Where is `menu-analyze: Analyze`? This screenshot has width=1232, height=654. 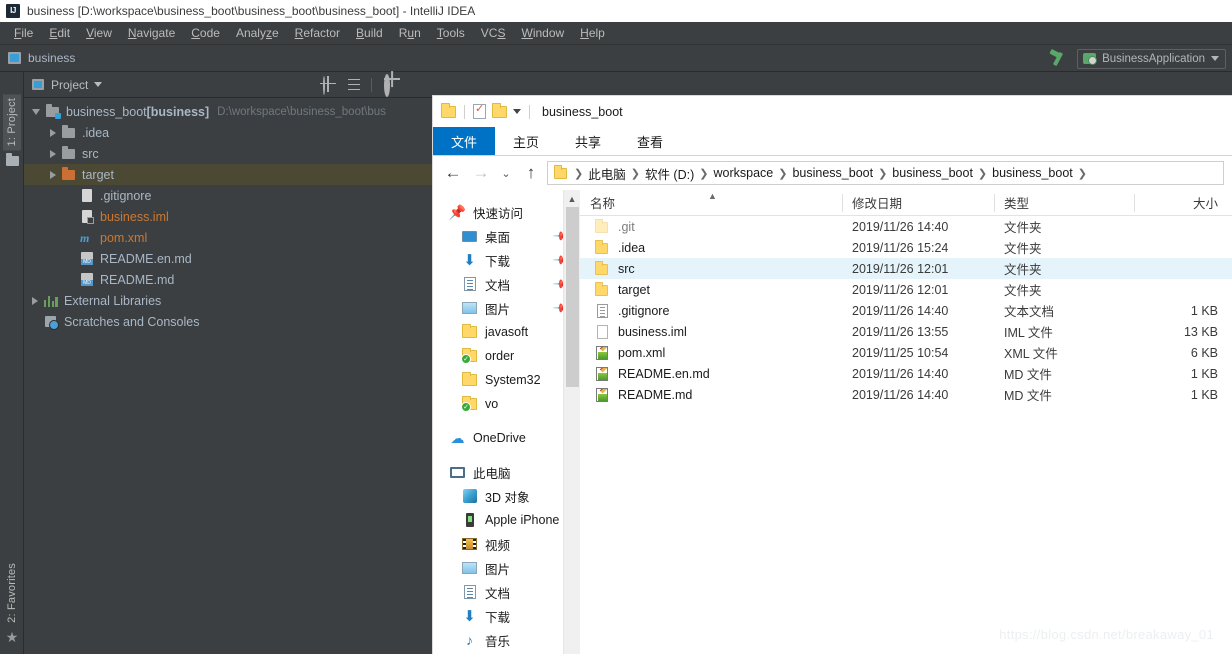
menu-analyze: Analyze is located at coordinates (257, 33).